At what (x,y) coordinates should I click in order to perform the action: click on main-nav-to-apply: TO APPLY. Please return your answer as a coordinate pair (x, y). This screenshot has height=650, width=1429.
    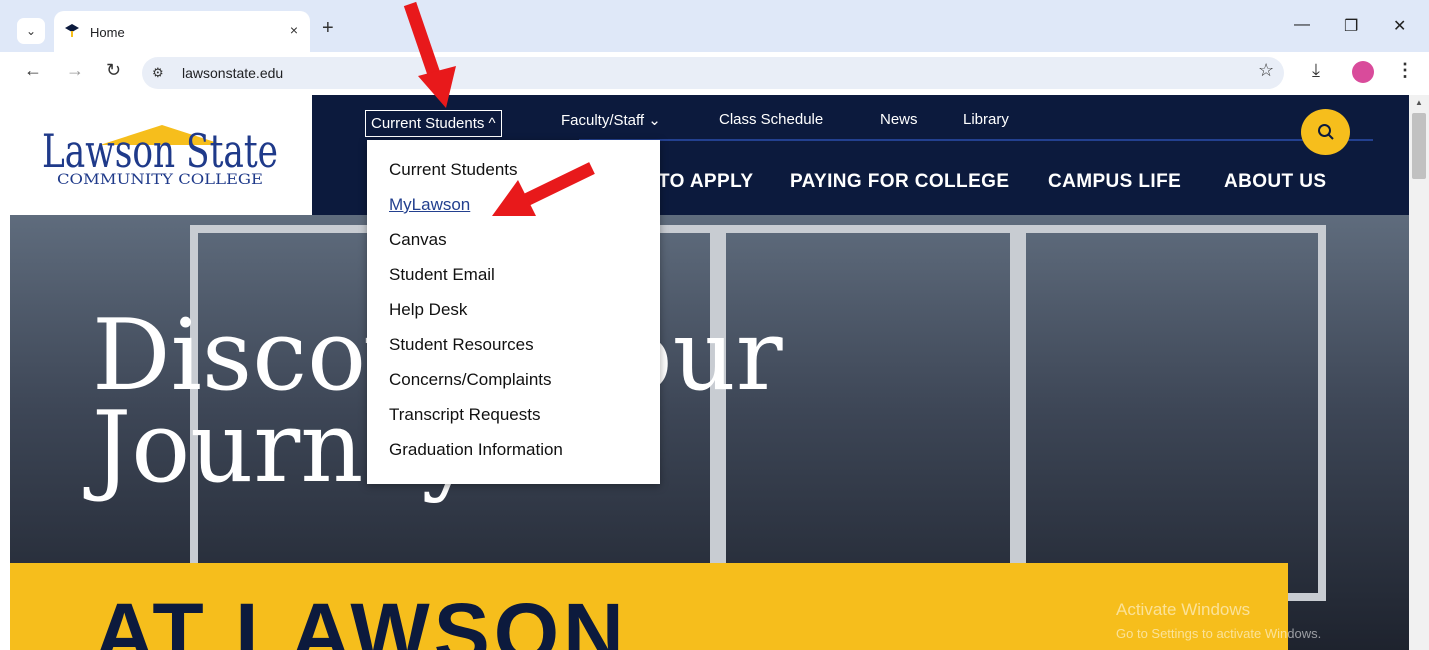
    Looking at the image, I should click on (705, 182).